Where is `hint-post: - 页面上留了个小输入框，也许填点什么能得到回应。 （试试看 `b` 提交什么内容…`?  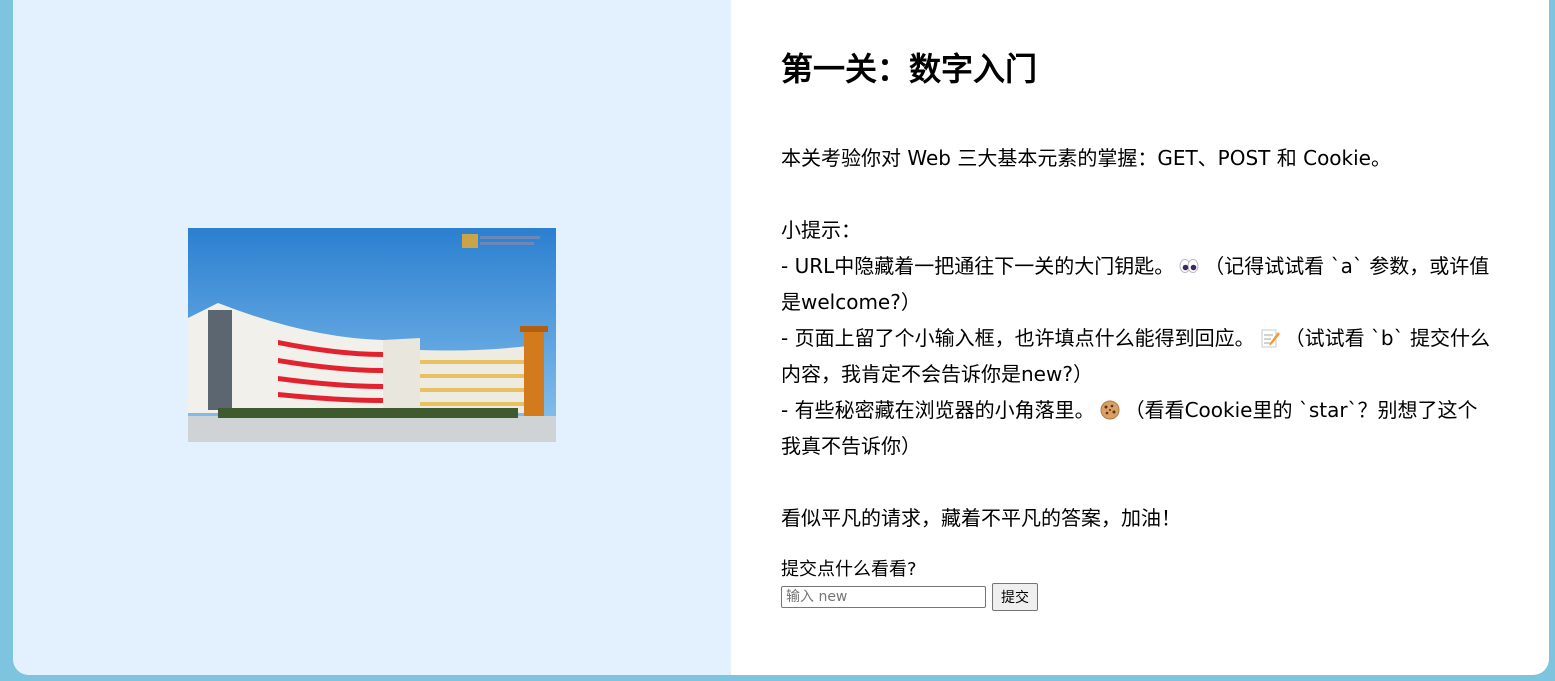
hint-post: - 页面上留了个小输入框，也许填点什么能得到回应。 （试试看 `b` 提交什么内容… is located at coordinates (1135, 355).